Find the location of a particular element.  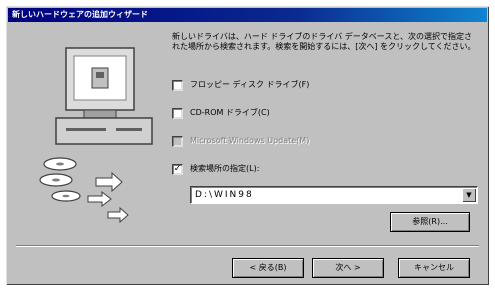

next-button: 次へ > is located at coordinates (348, 268).